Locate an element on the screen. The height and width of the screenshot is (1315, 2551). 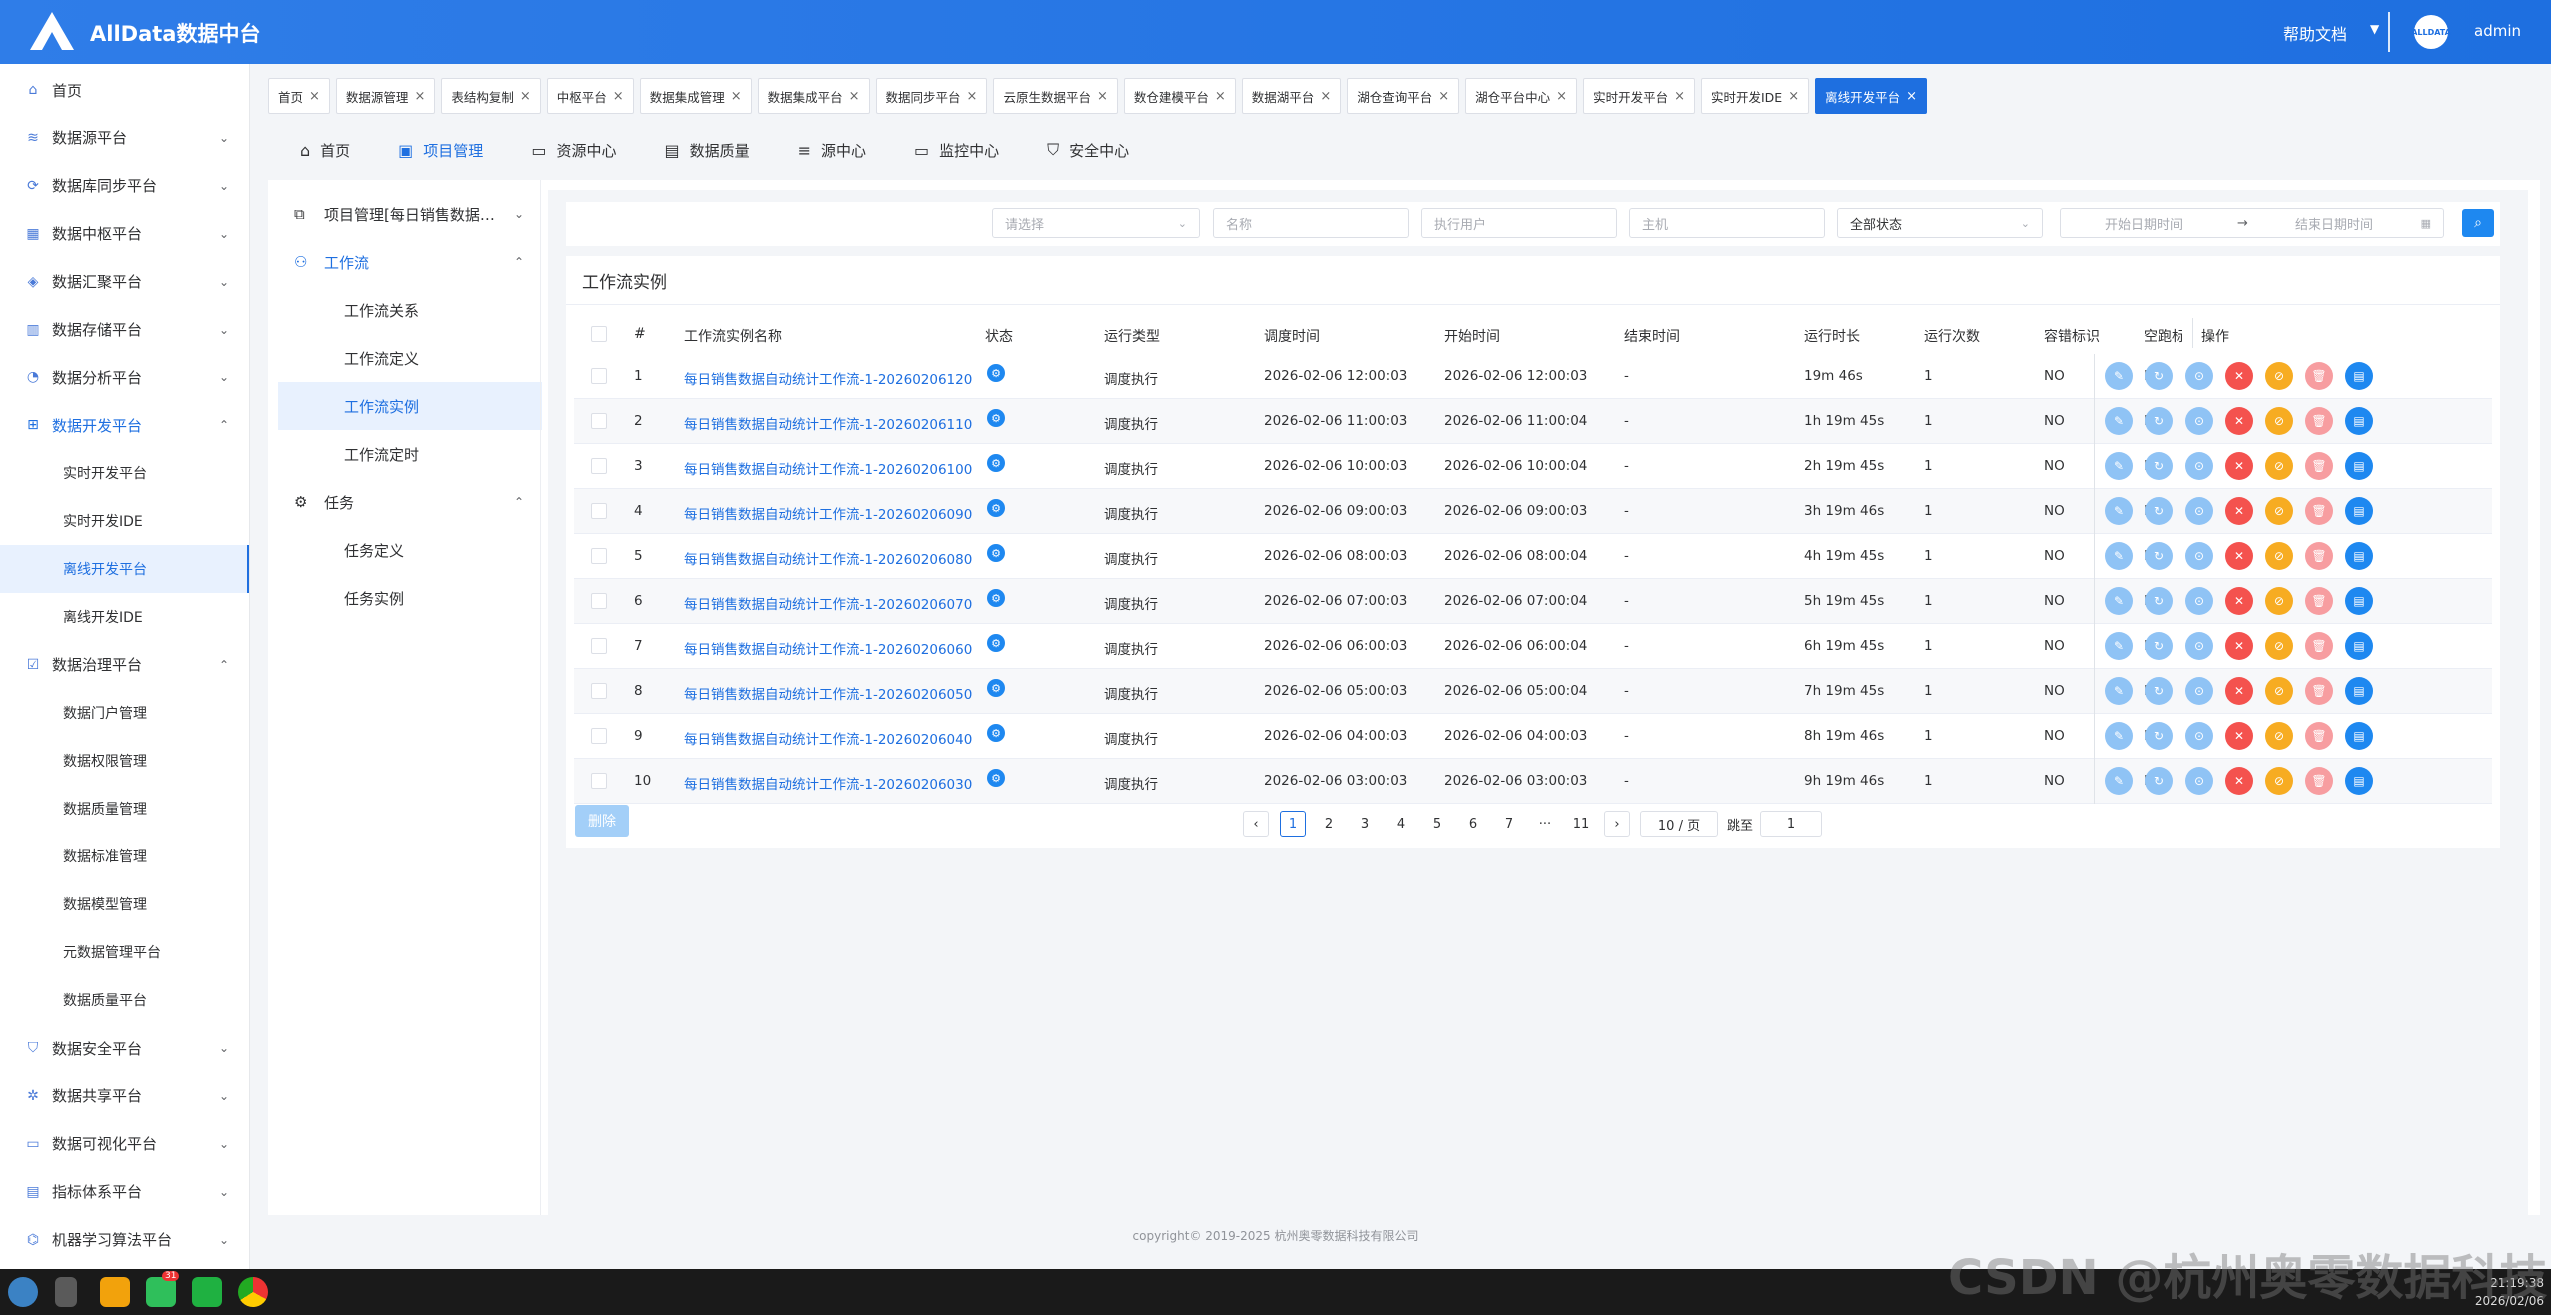
sidebar-item: ◈ 数据汇聚平台 ⌄ is located at coordinates (124, 282).